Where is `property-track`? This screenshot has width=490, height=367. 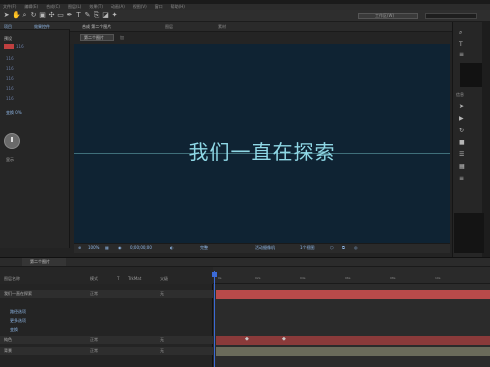 property-track is located at coordinates (353, 320).